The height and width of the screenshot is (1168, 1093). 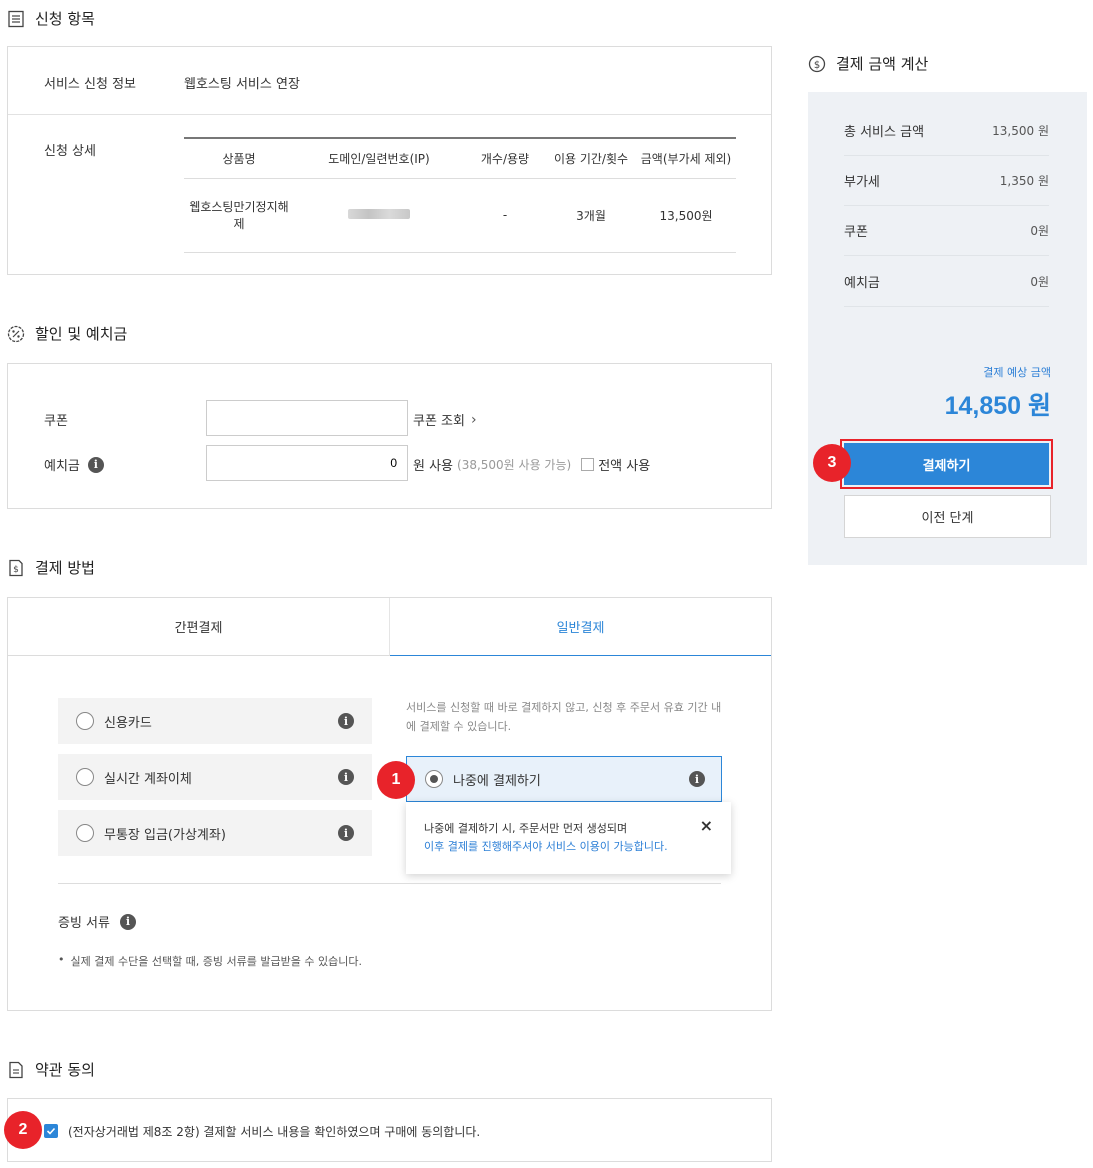 I want to click on col-domain: 도메인/일련번호(IP), so click(x=379, y=158).